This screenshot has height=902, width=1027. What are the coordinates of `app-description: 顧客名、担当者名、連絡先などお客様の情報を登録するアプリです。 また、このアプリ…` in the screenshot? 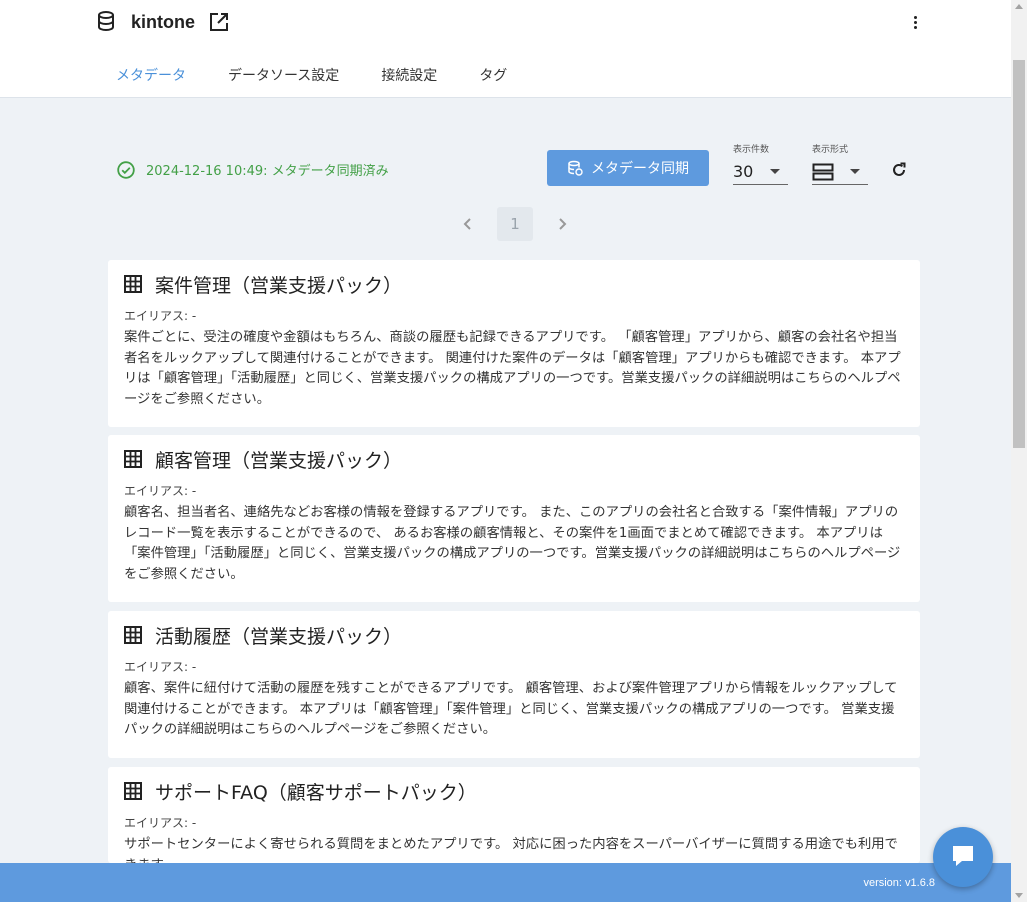 It's located at (512, 544).